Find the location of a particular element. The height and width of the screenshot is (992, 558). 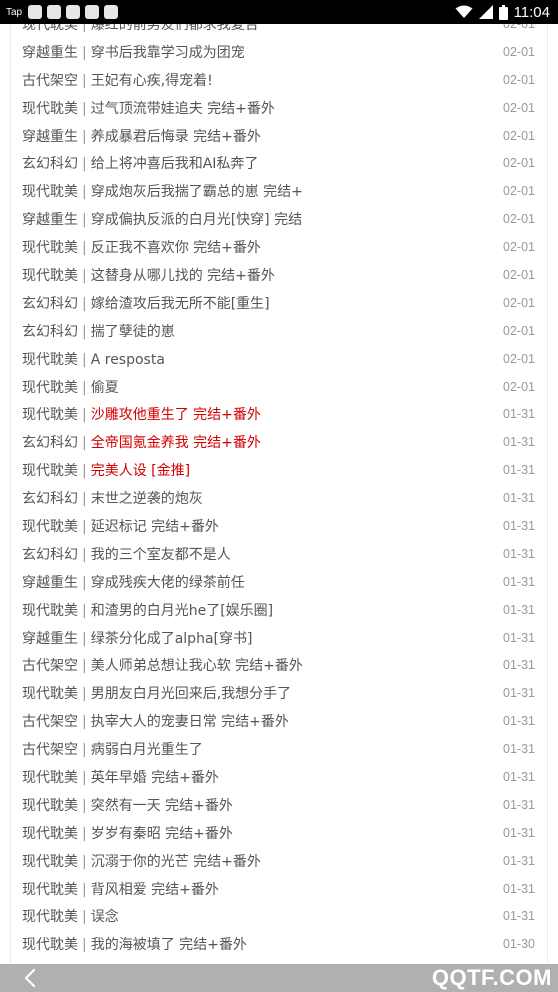

book-entry: 玄幻科幻 | 我的三个室友都不是人 is located at coordinates (126, 554).